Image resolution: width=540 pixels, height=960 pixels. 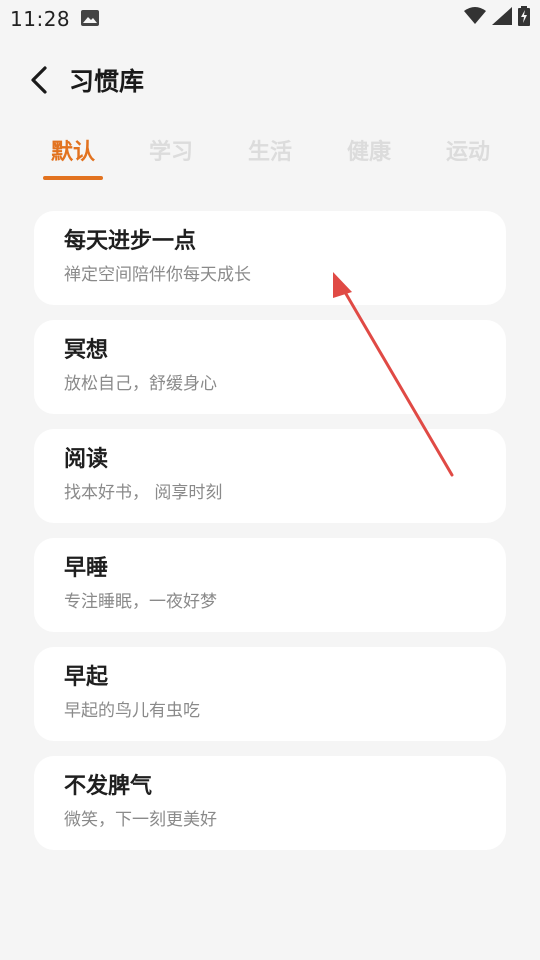 I want to click on habit-subtitle: 微笑，下一刻更美好, so click(x=140, y=820).